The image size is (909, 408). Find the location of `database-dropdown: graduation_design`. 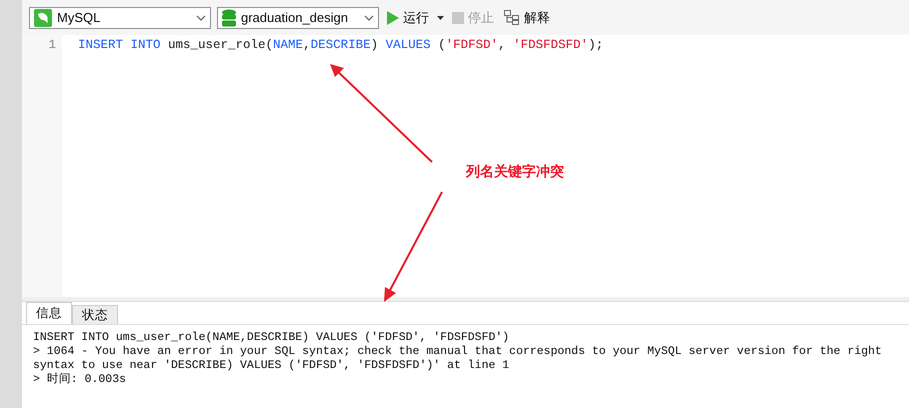

database-dropdown: graduation_design is located at coordinates (298, 17).